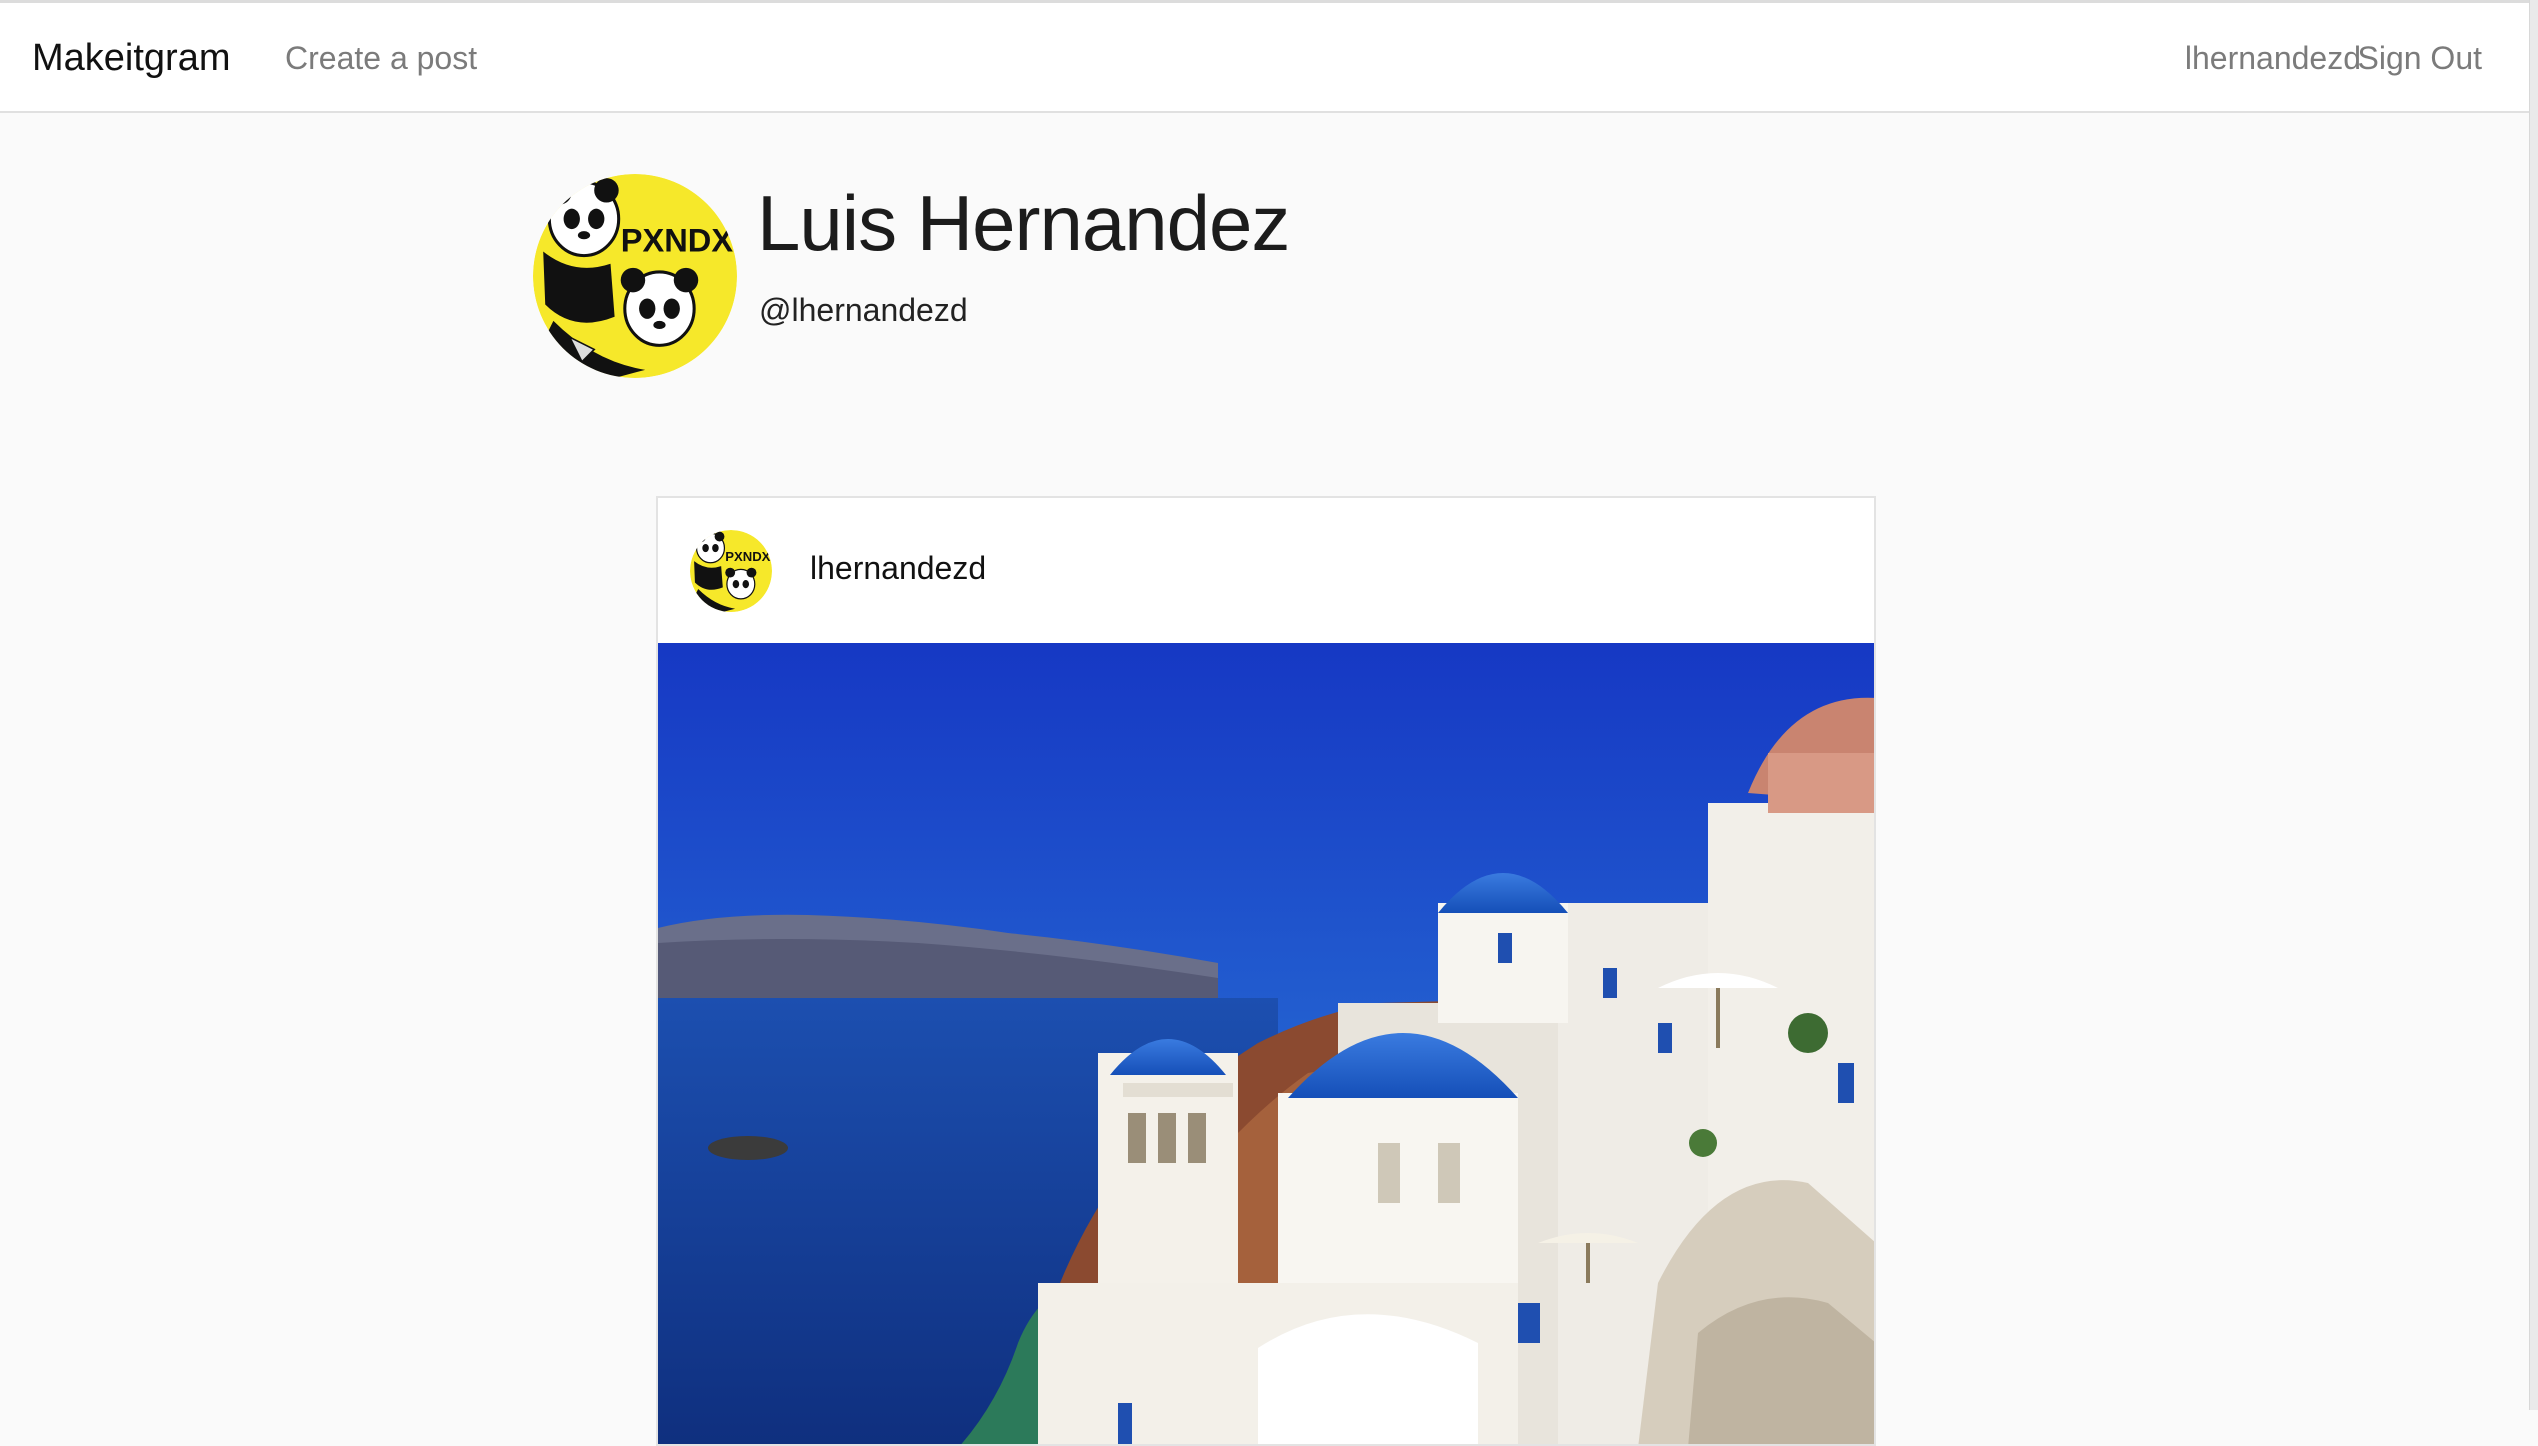 The image size is (2538, 1446). What do you see at coordinates (1266, 570) in the screenshot?
I see `post-header: PXNDX lhernandezd` at bounding box center [1266, 570].